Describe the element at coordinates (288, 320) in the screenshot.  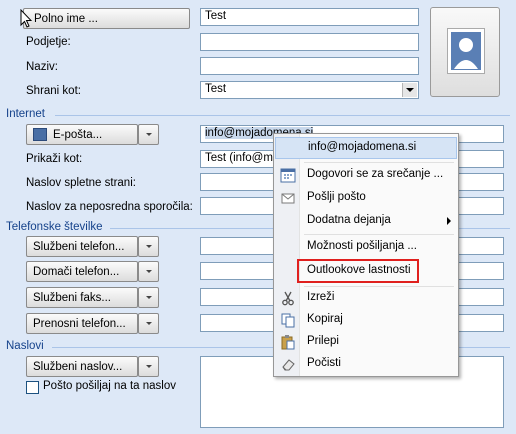
I see `copy-icon` at that location.